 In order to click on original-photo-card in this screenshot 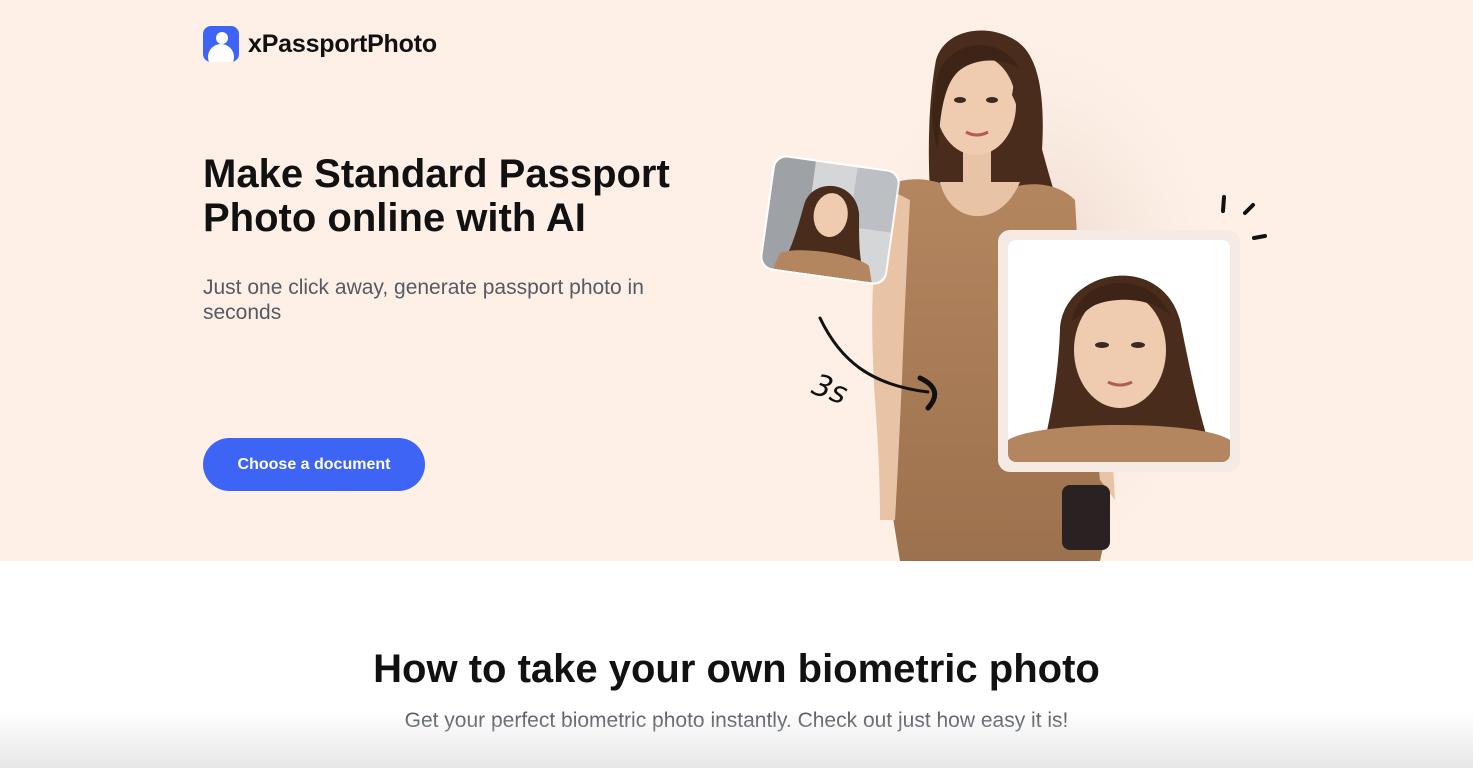, I will do `click(830, 220)`.